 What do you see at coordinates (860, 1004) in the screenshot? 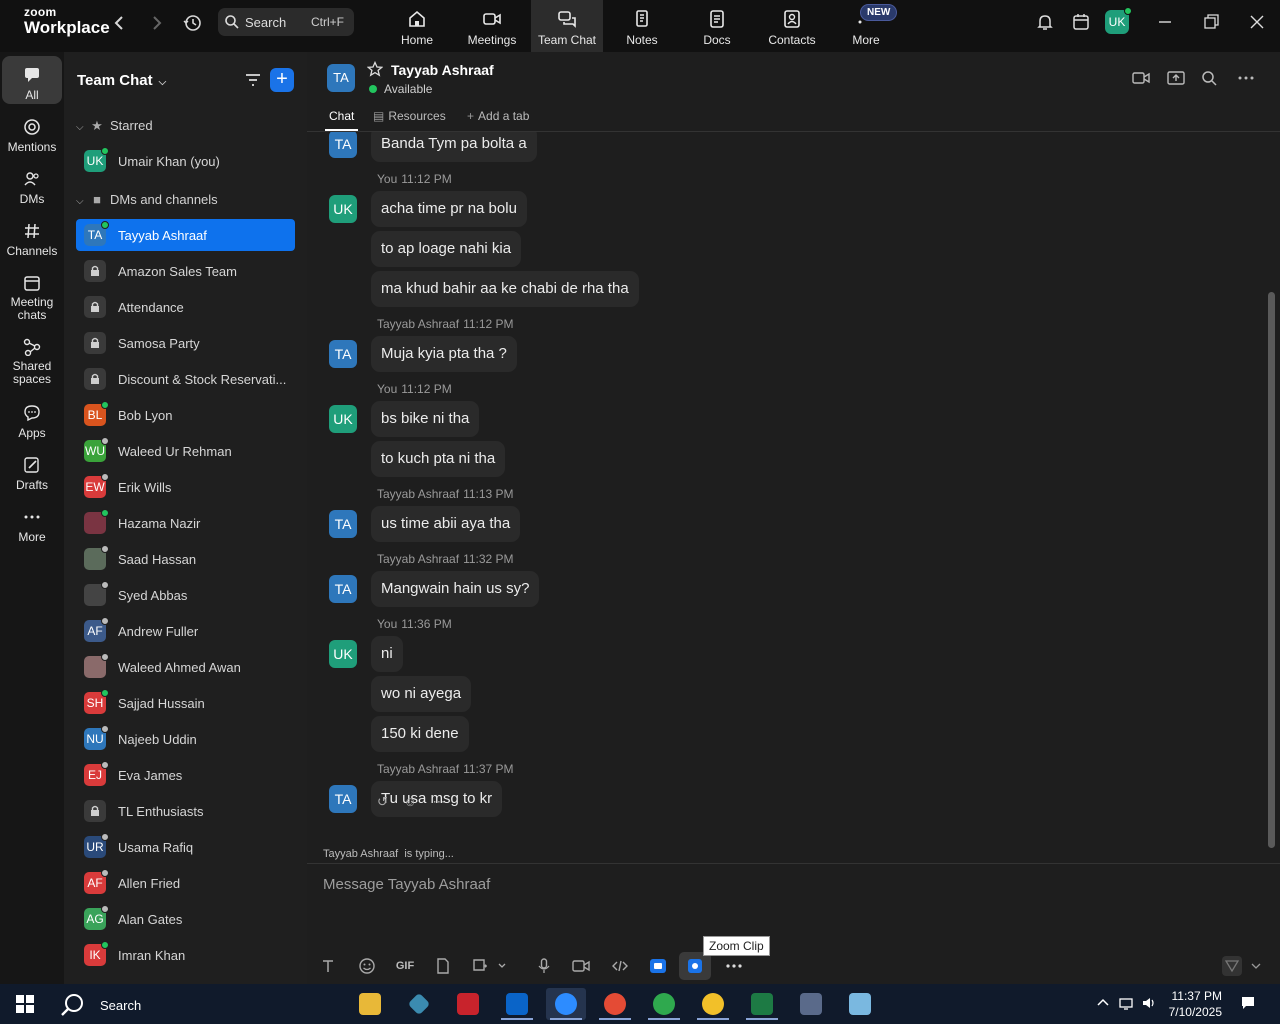
I see `notepad-app` at bounding box center [860, 1004].